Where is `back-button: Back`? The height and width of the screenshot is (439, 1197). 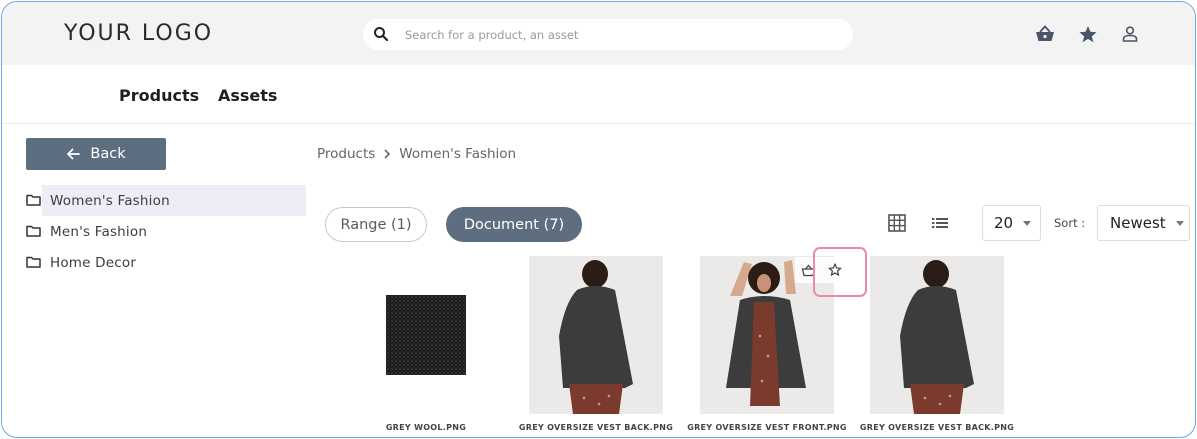 back-button: Back is located at coordinates (96, 154).